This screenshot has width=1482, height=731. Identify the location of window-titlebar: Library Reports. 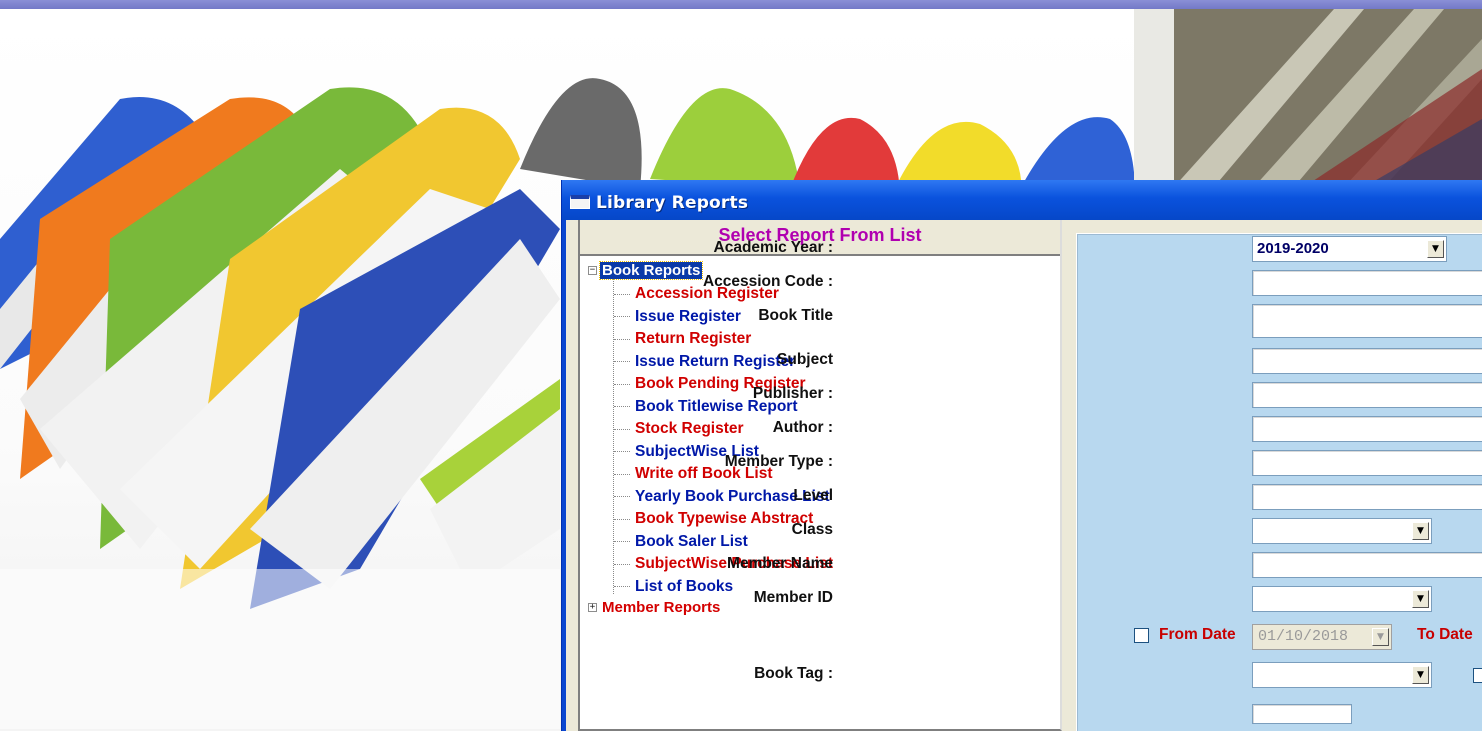
(1022, 200).